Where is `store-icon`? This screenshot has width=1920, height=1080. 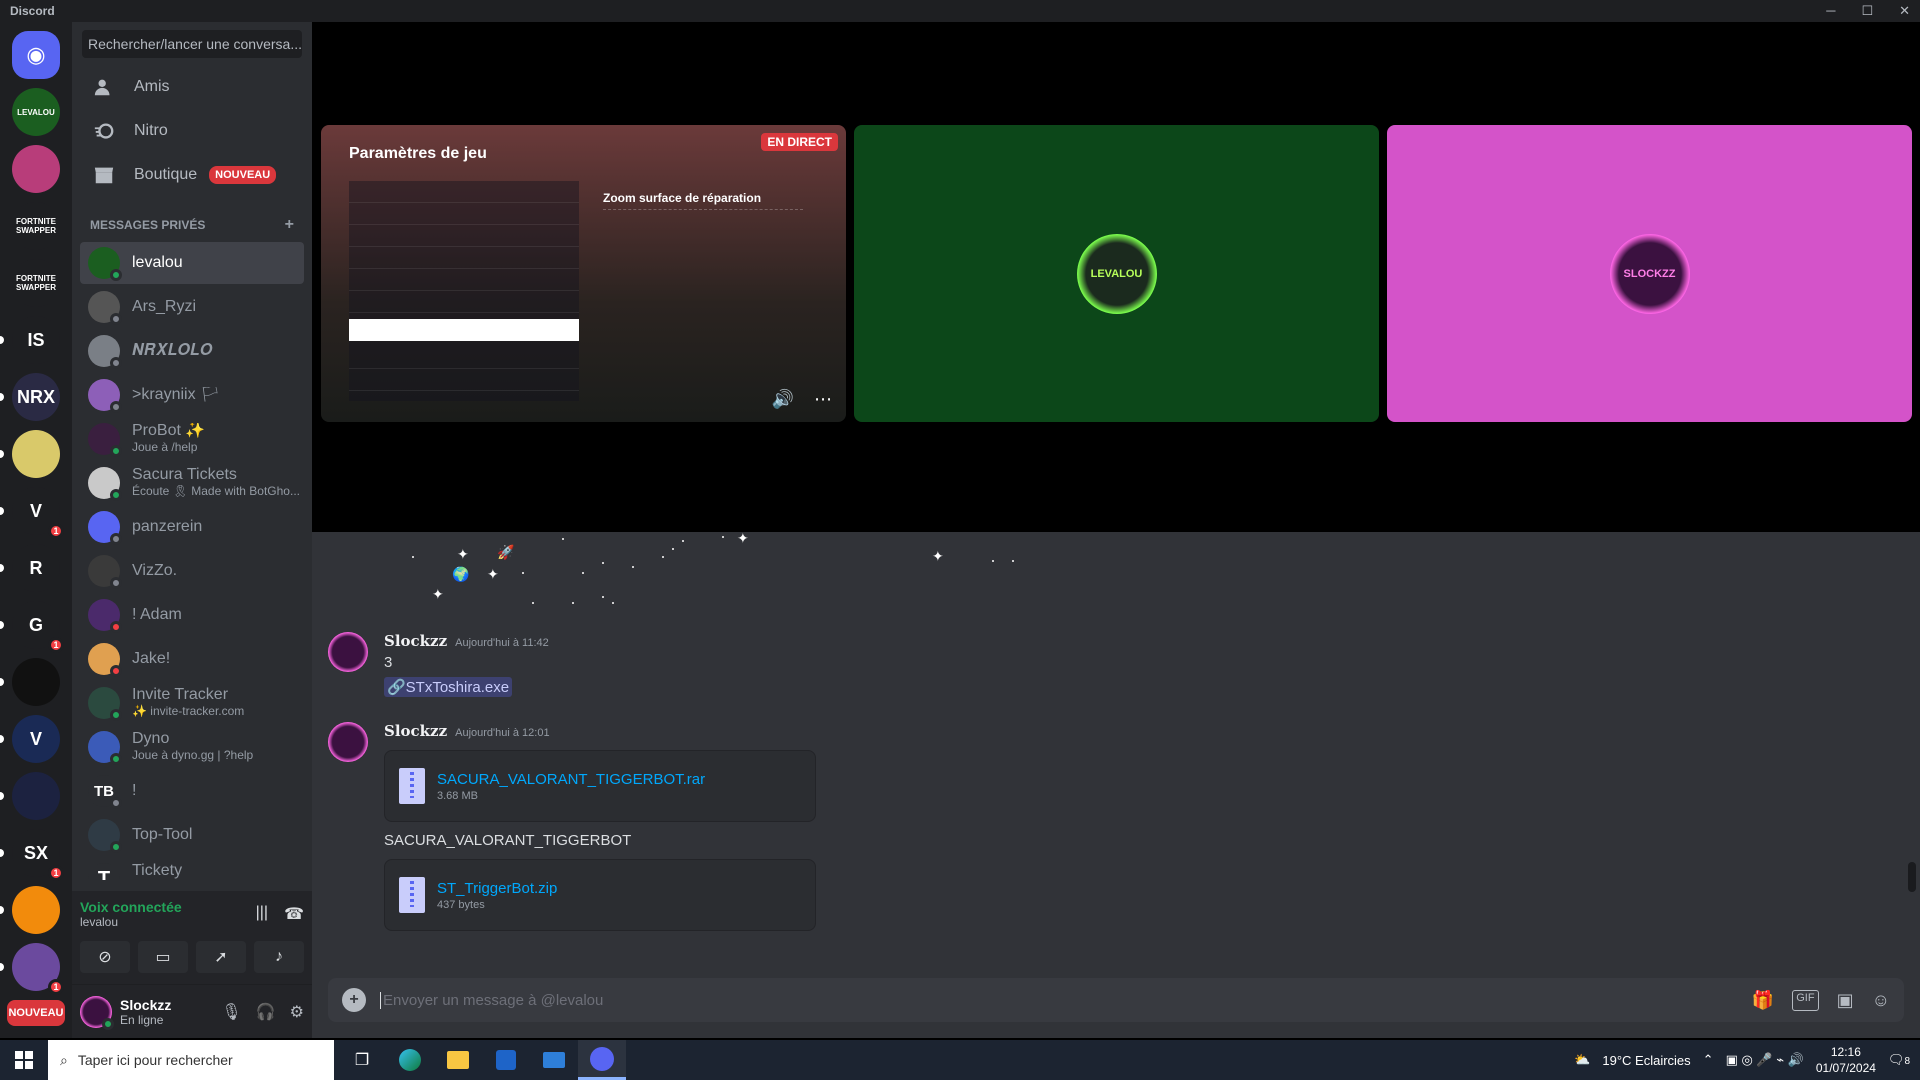 store-icon is located at coordinates (506, 1060).